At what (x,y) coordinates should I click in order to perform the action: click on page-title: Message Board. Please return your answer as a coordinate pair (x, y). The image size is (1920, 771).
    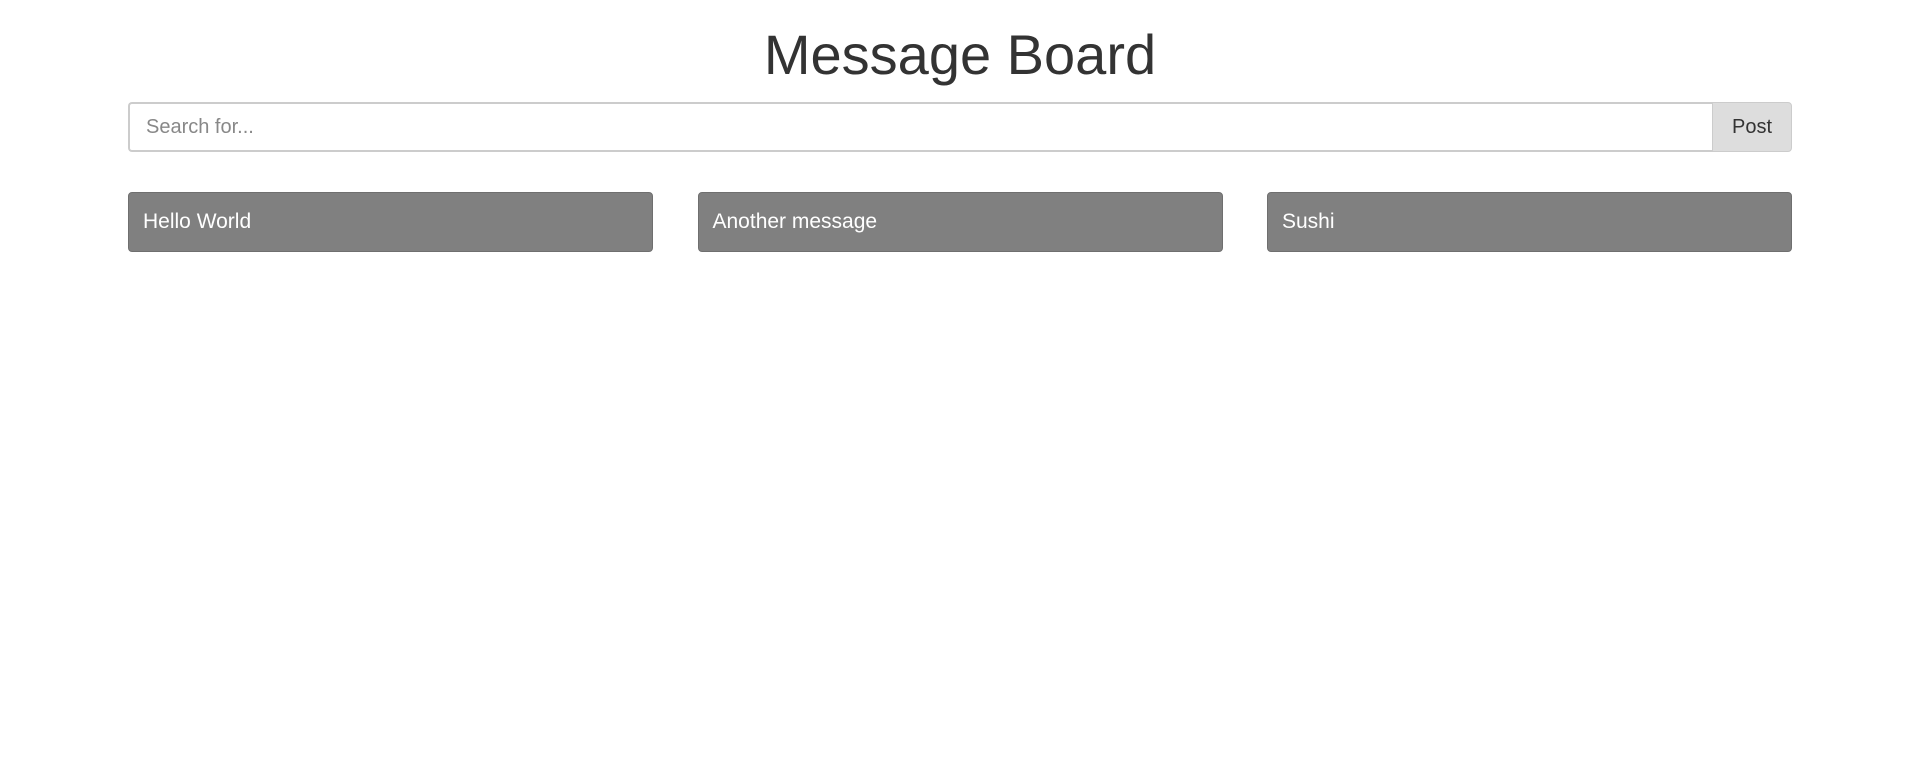
    Looking at the image, I should click on (960, 54).